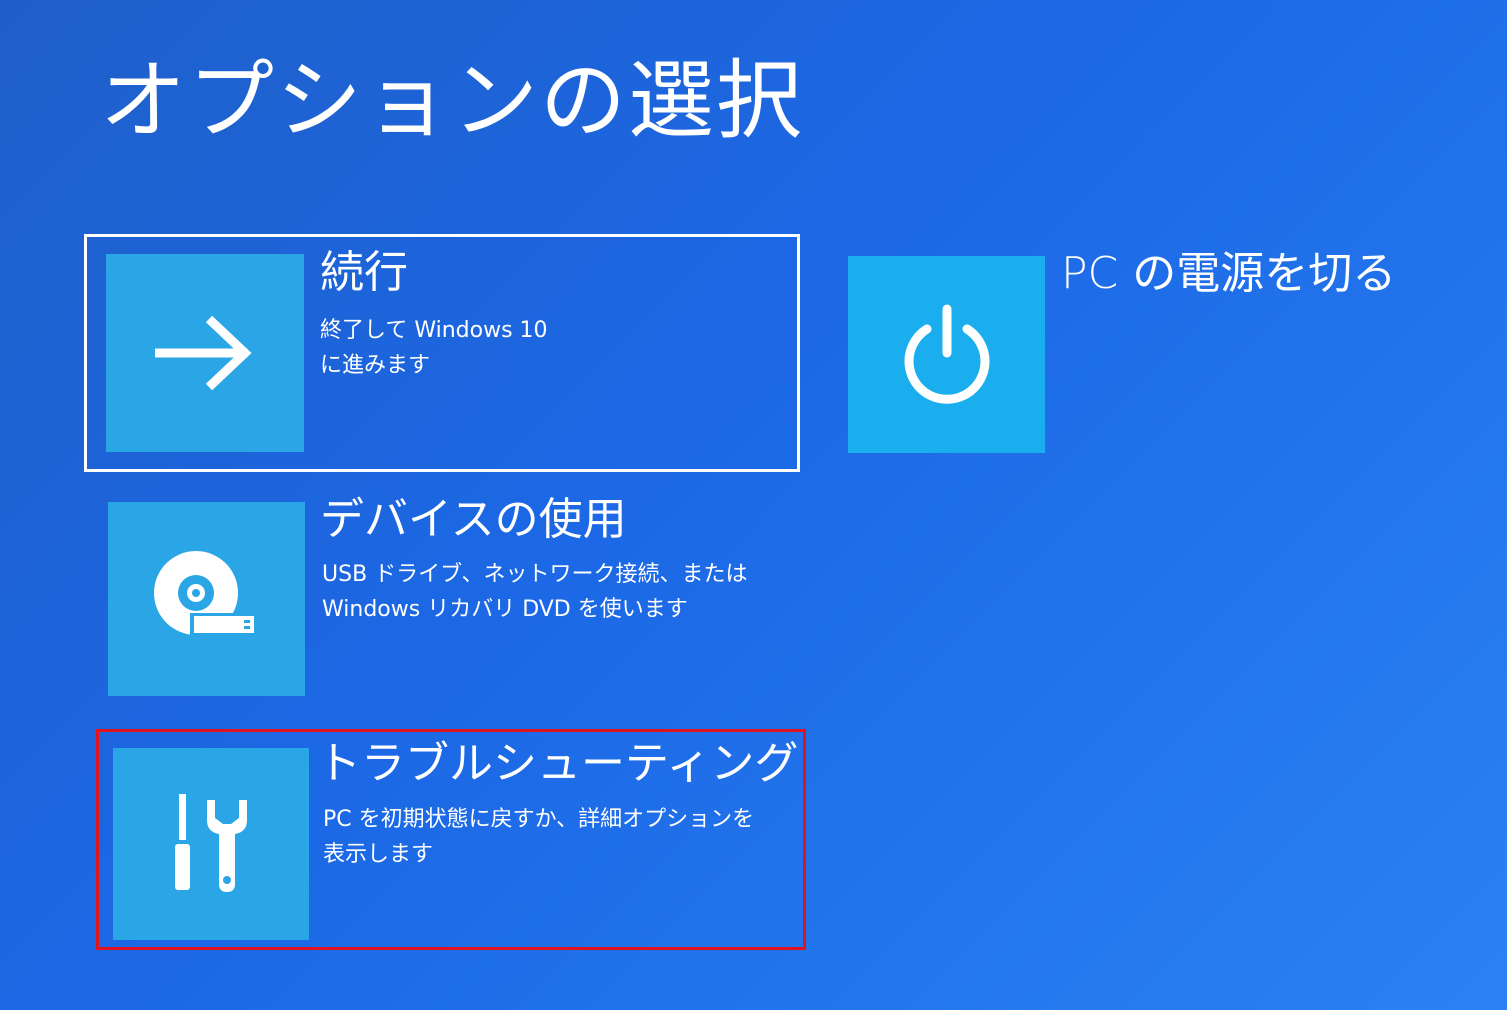 The image size is (1507, 1010). What do you see at coordinates (538, 837) in the screenshot?
I see `troubleshoot-description: PC を初期状態に戻すか、詳細オプションを 表示します` at bounding box center [538, 837].